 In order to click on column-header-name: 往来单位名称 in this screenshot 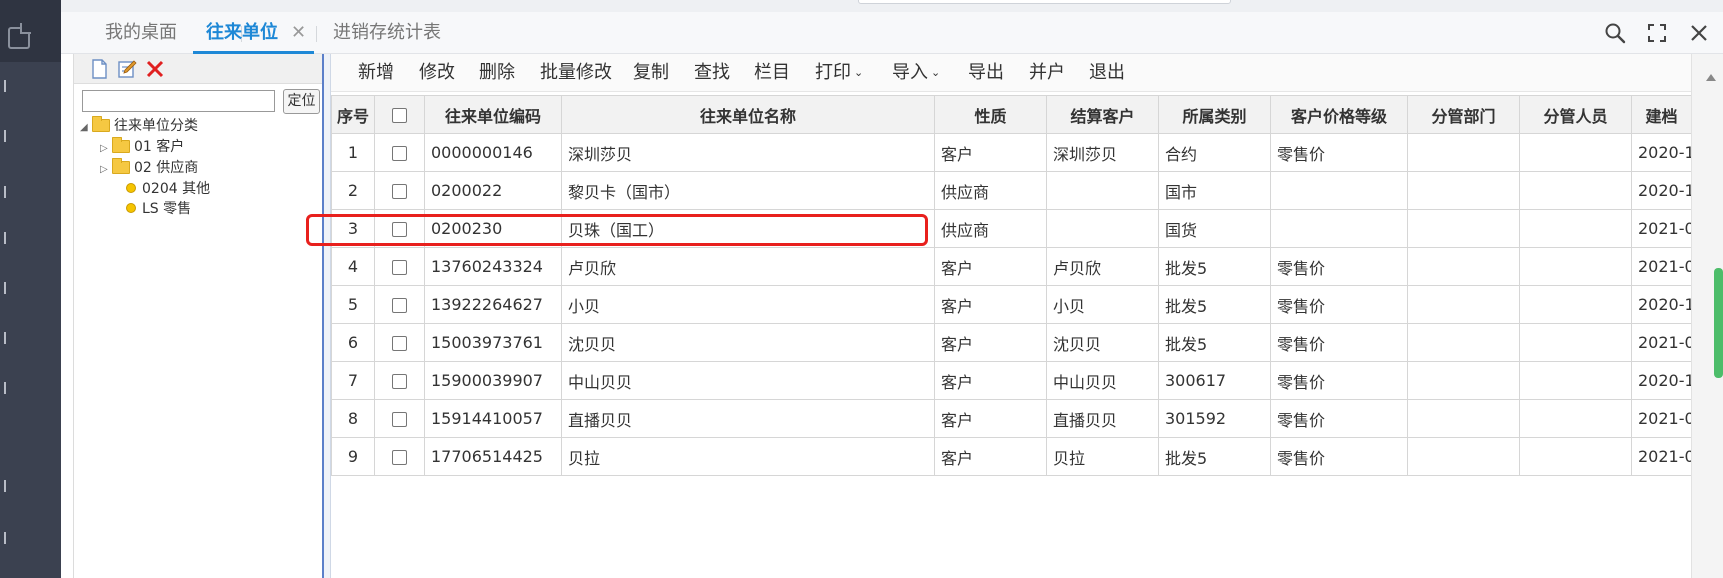, I will do `click(748, 114)`.